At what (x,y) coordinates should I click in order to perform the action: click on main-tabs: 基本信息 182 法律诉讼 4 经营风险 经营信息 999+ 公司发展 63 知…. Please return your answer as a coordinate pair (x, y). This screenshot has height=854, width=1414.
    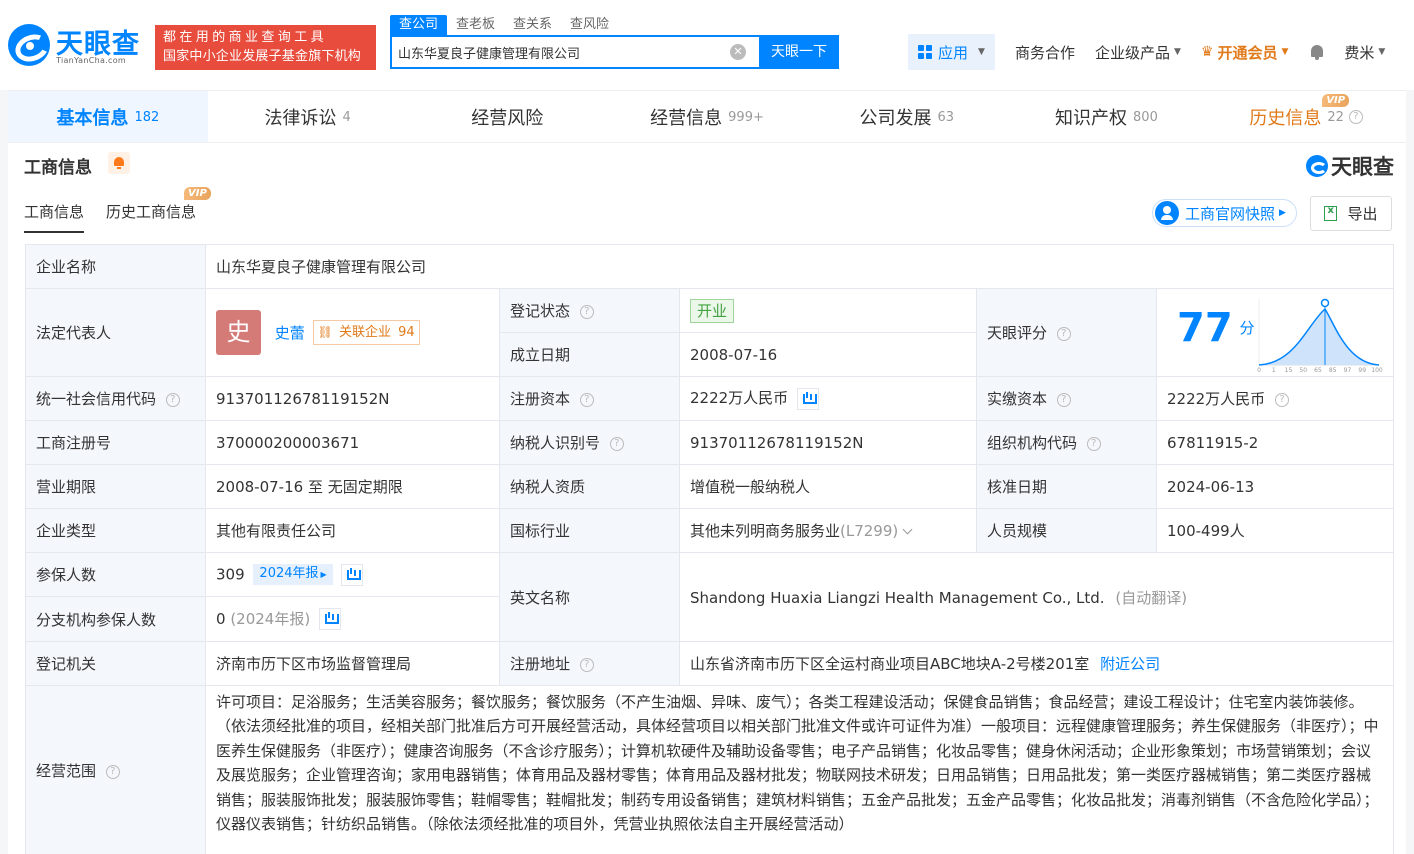
    Looking at the image, I should click on (707, 116).